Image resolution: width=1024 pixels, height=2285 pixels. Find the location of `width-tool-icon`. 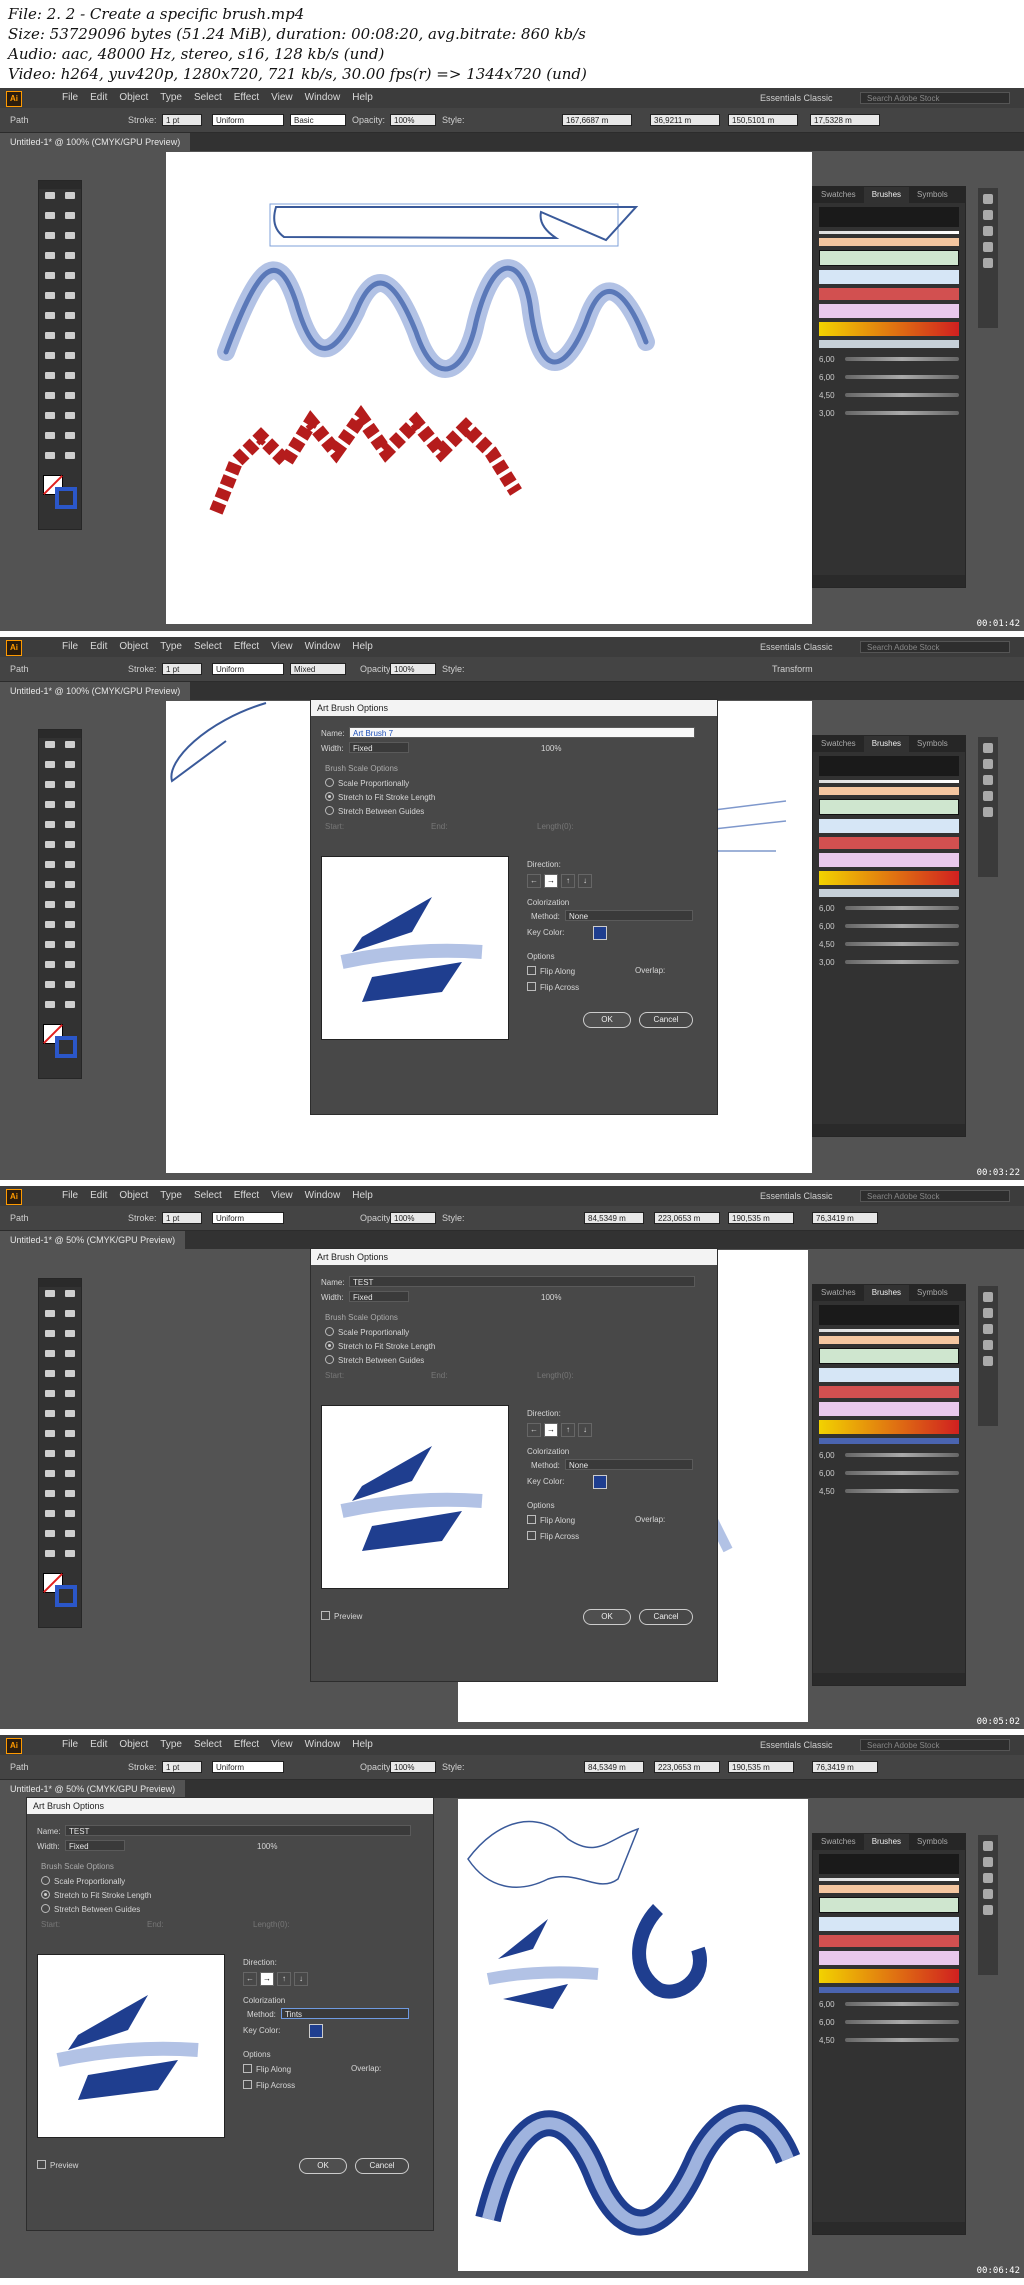

width-tool-icon is located at coordinates (50, 336).